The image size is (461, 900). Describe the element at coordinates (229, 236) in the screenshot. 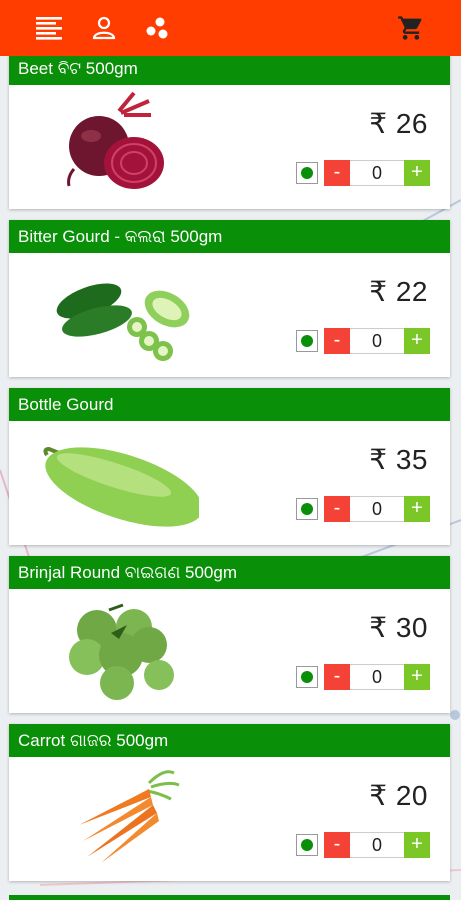

I see `product-name: Bitter Gourd - କଲରା 500gm` at that location.